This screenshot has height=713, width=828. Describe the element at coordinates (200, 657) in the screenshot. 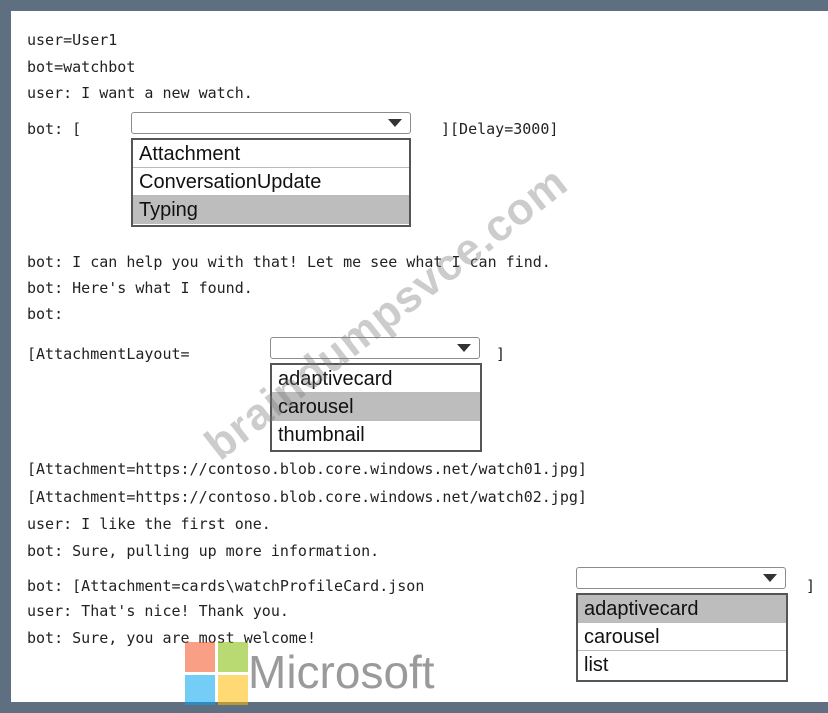

I see `logo-red-square` at that location.